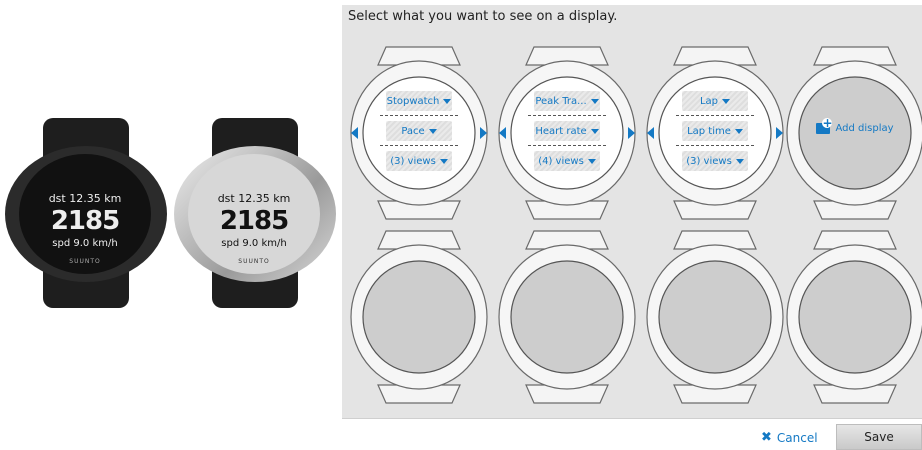  Describe the element at coordinates (864, 128) in the screenshot. I see `add-display-label: Add display` at that location.